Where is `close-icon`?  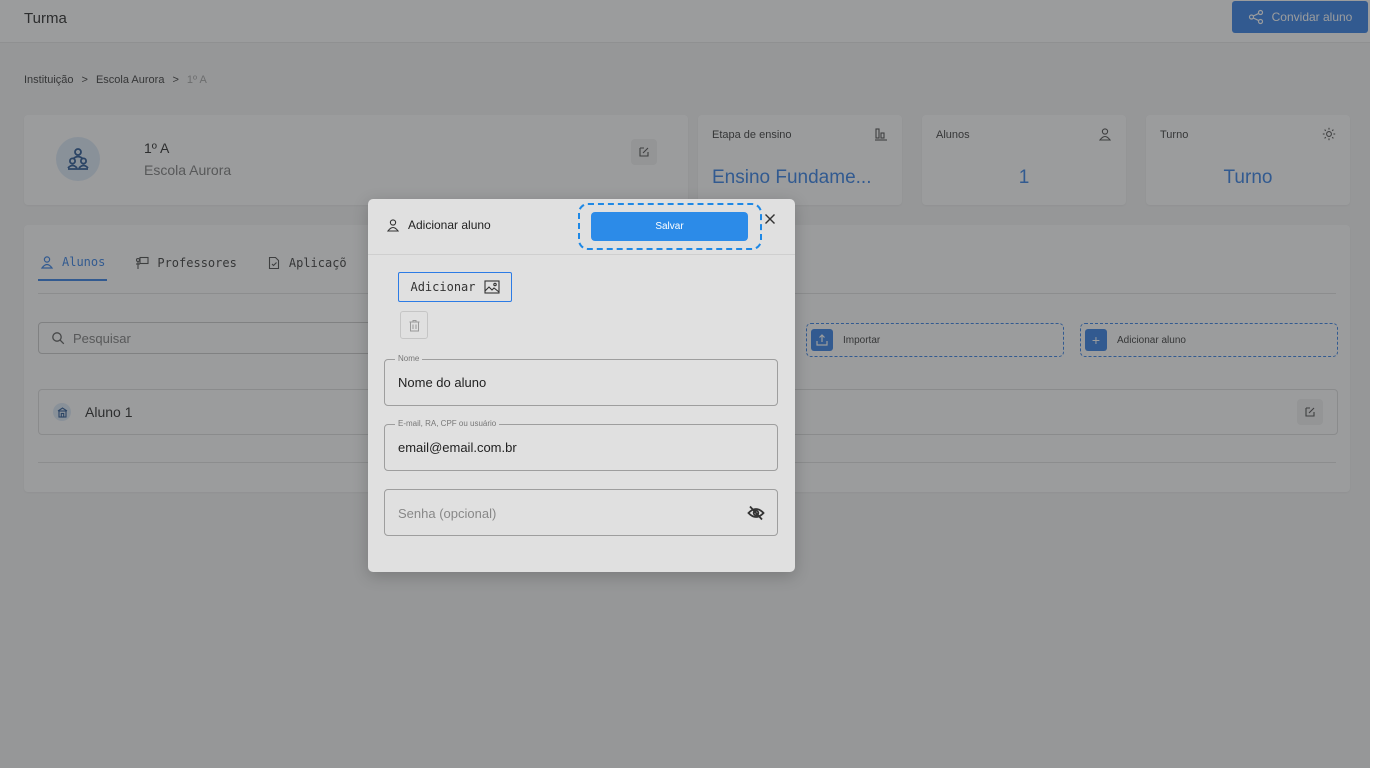
close-icon is located at coordinates (770, 219).